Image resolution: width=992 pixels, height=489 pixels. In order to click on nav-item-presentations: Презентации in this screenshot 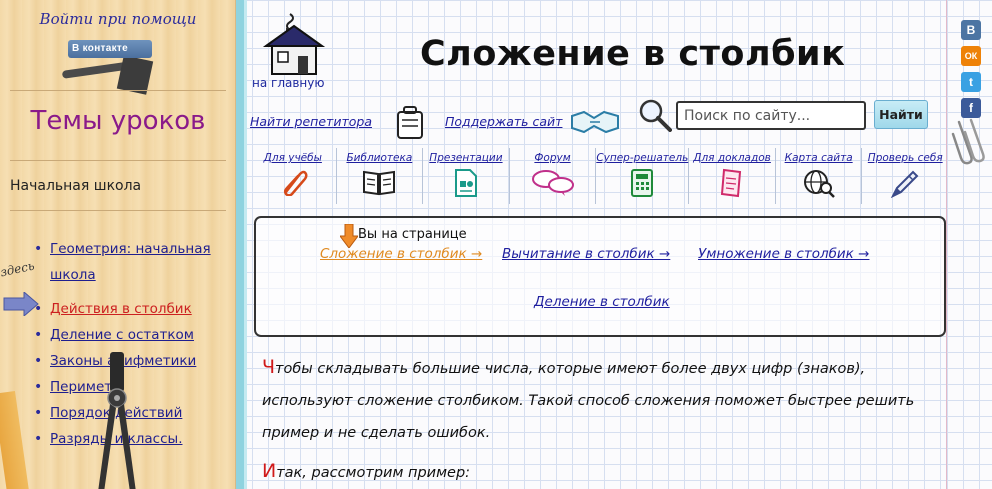, I will do `click(466, 176)`.